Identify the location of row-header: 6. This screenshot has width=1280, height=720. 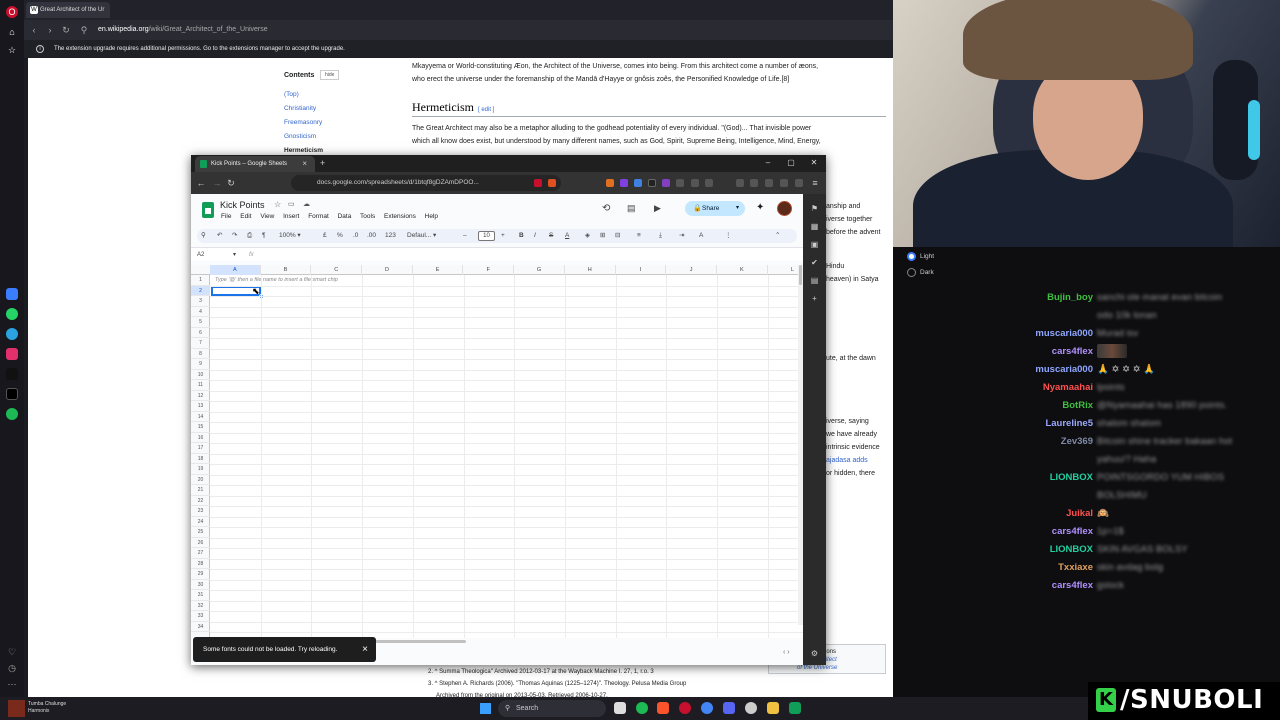
(200, 333).